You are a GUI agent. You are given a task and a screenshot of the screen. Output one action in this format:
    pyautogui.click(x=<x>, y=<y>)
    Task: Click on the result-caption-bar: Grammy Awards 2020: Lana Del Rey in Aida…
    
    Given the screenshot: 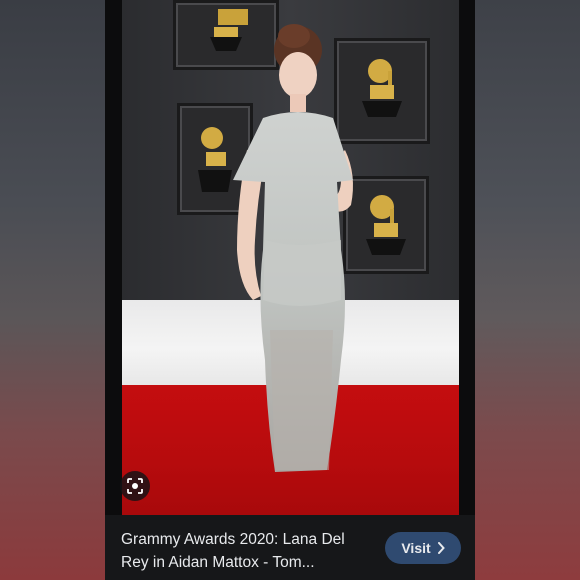 What is the action you would take?
    pyautogui.click(x=290, y=547)
    